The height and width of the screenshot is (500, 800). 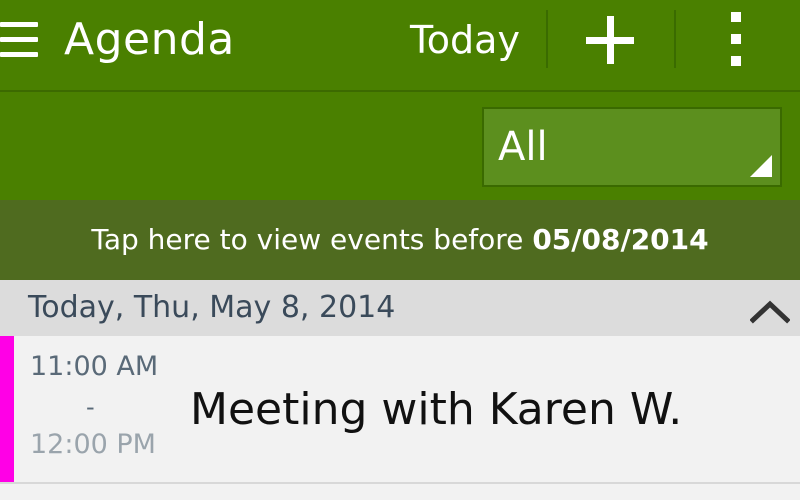 What do you see at coordinates (400, 308) in the screenshot?
I see `day-header: Today, Thu, May 8, 2014` at bounding box center [400, 308].